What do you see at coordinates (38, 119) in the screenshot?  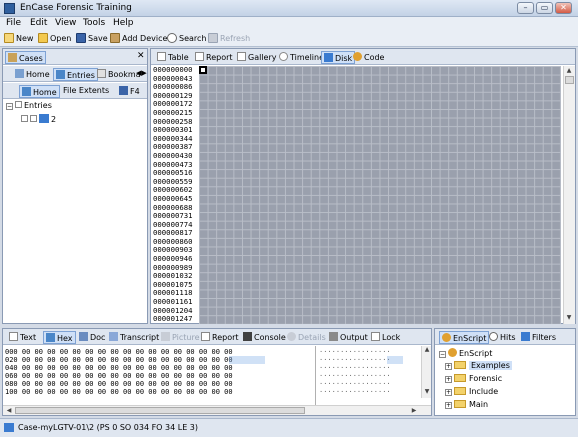 I see `tree-item-2: 2` at bounding box center [38, 119].